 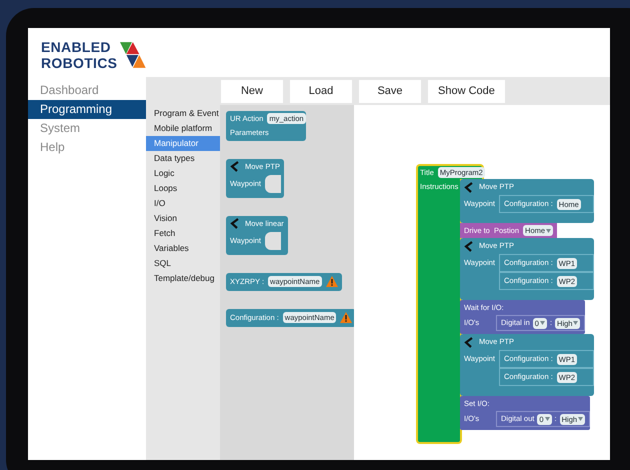 I want to click on toolbar-button: Save, so click(x=390, y=91).